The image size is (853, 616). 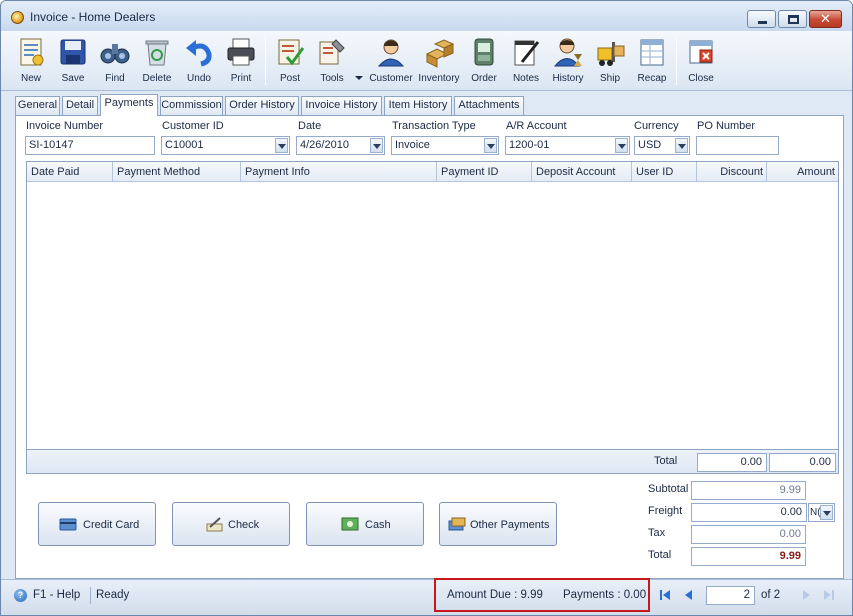 I want to click on toolbar-notes-button: Notes, so click(x=526, y=62).